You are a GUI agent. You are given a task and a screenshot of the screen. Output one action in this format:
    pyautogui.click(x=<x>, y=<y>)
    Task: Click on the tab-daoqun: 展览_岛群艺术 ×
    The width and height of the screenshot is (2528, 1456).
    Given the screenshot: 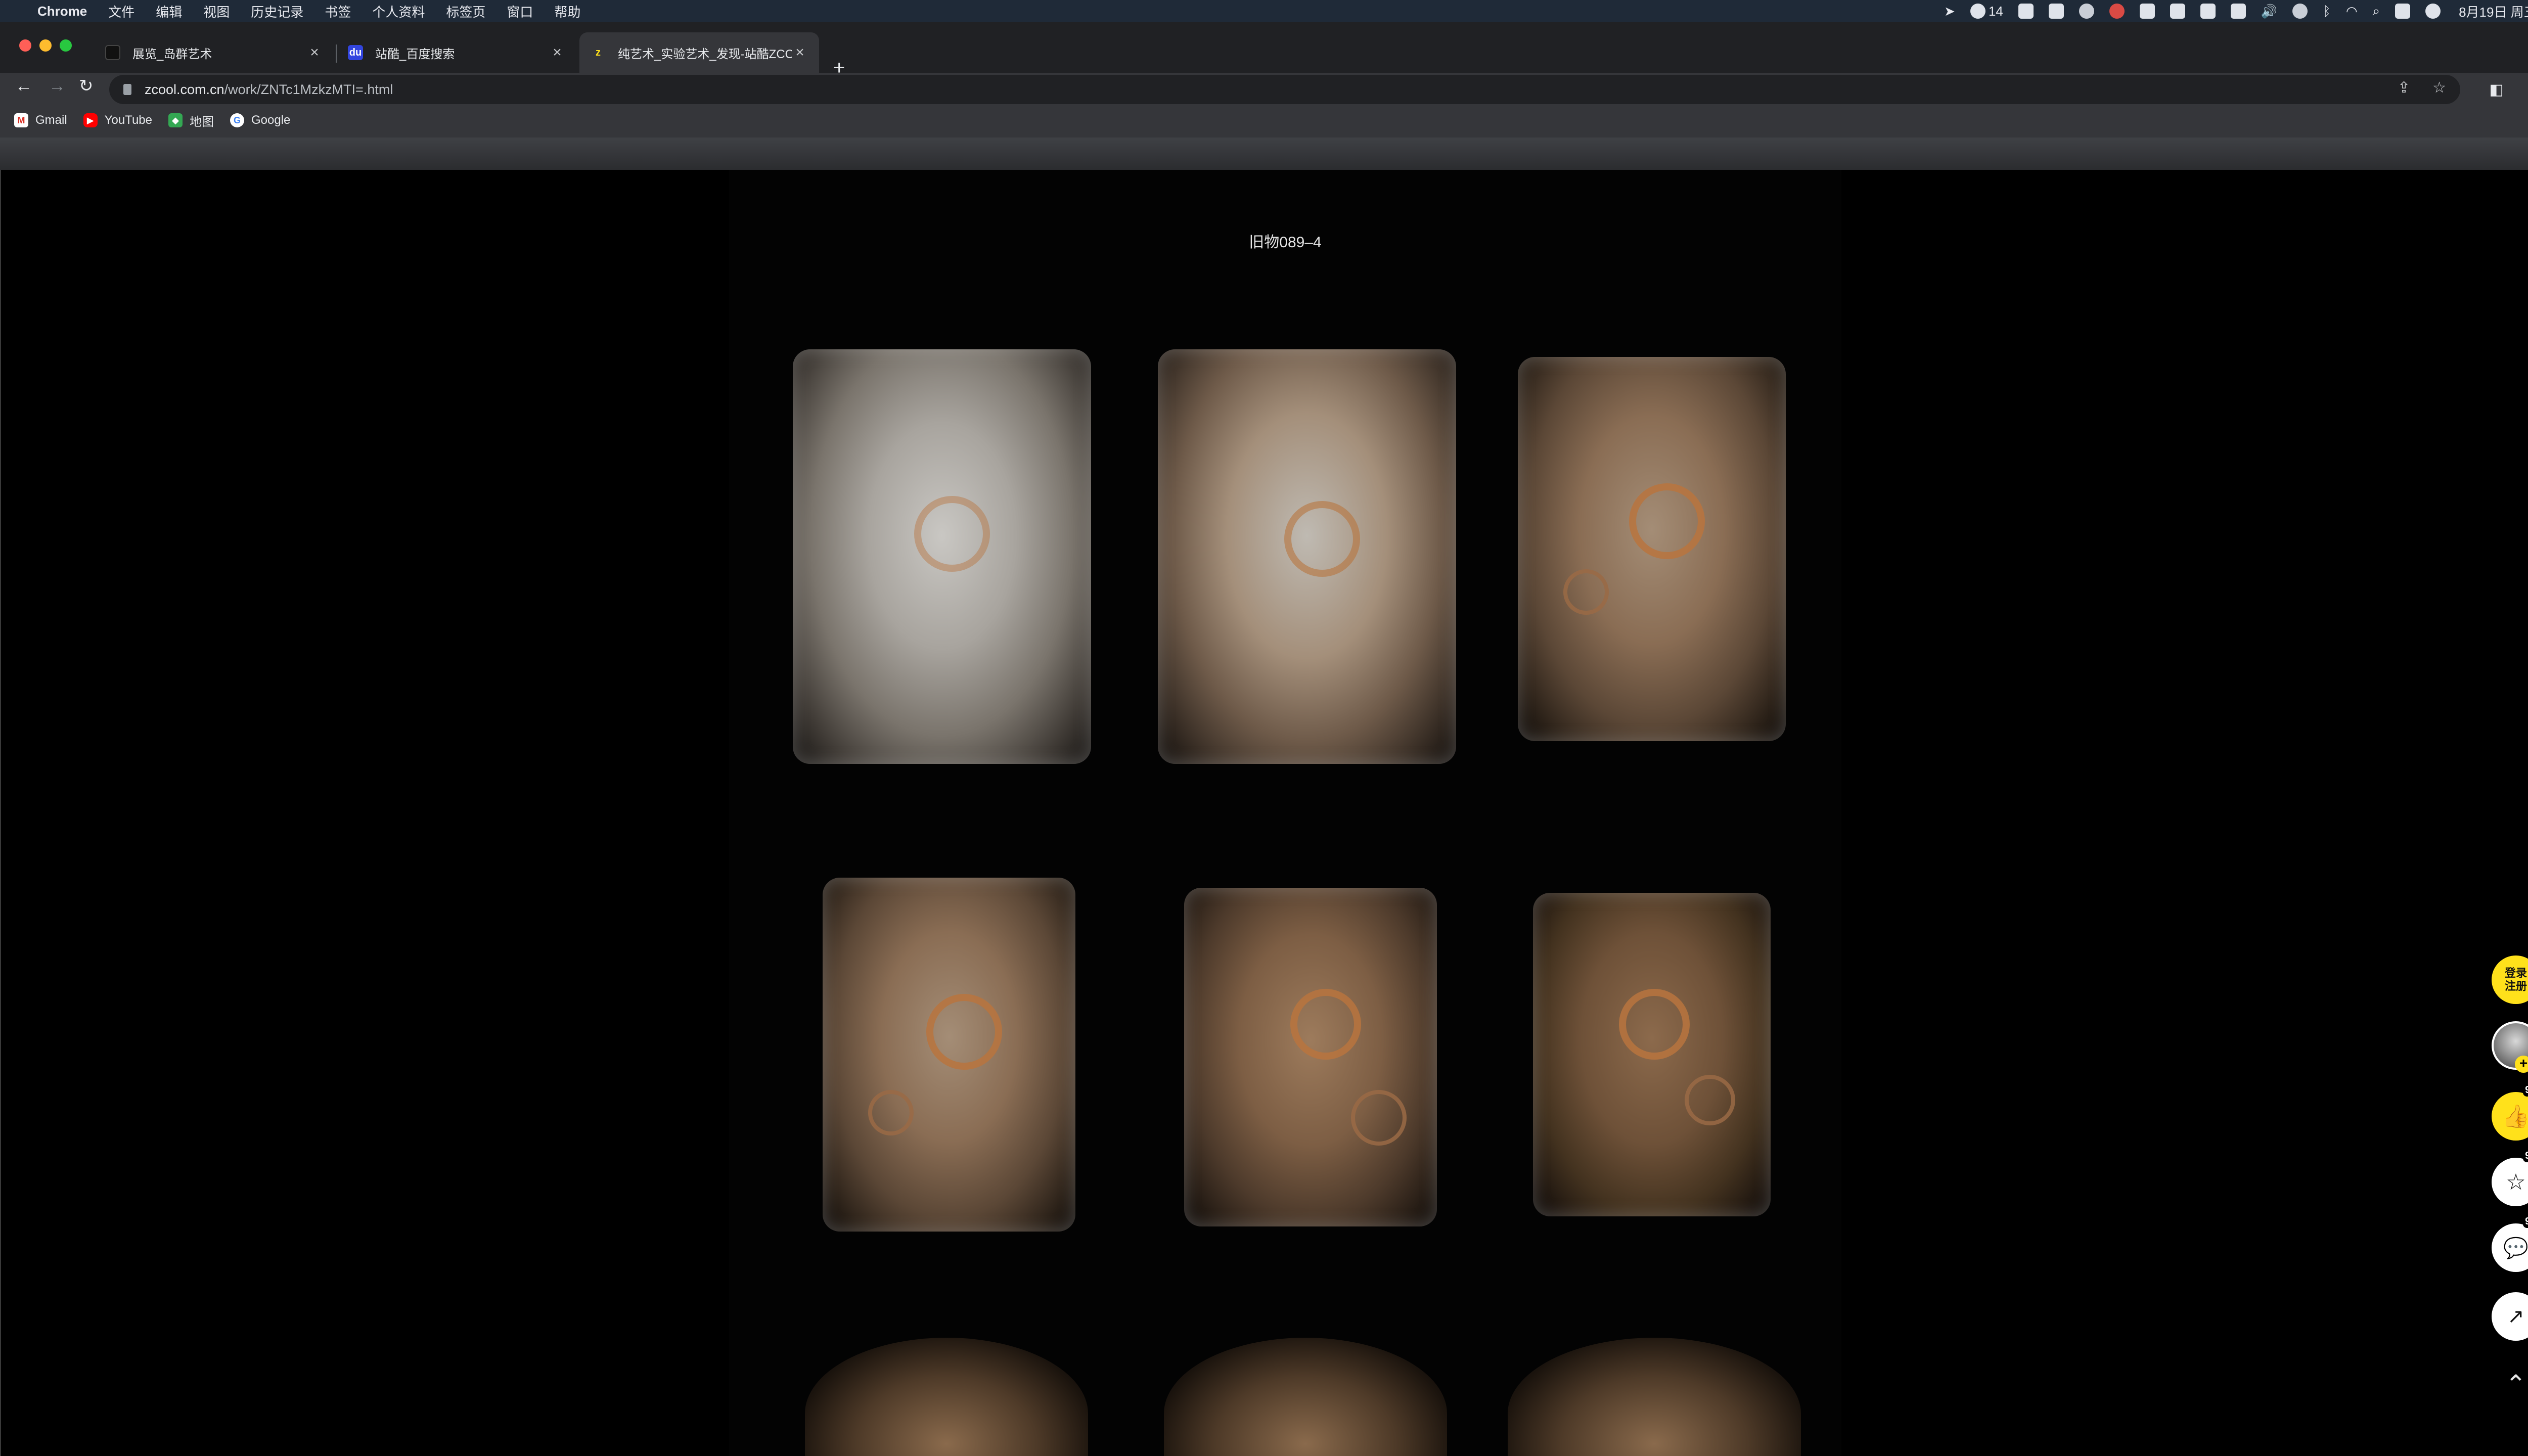 What is the action you would take?
    pyautogui.click(x=214, y=52)
    